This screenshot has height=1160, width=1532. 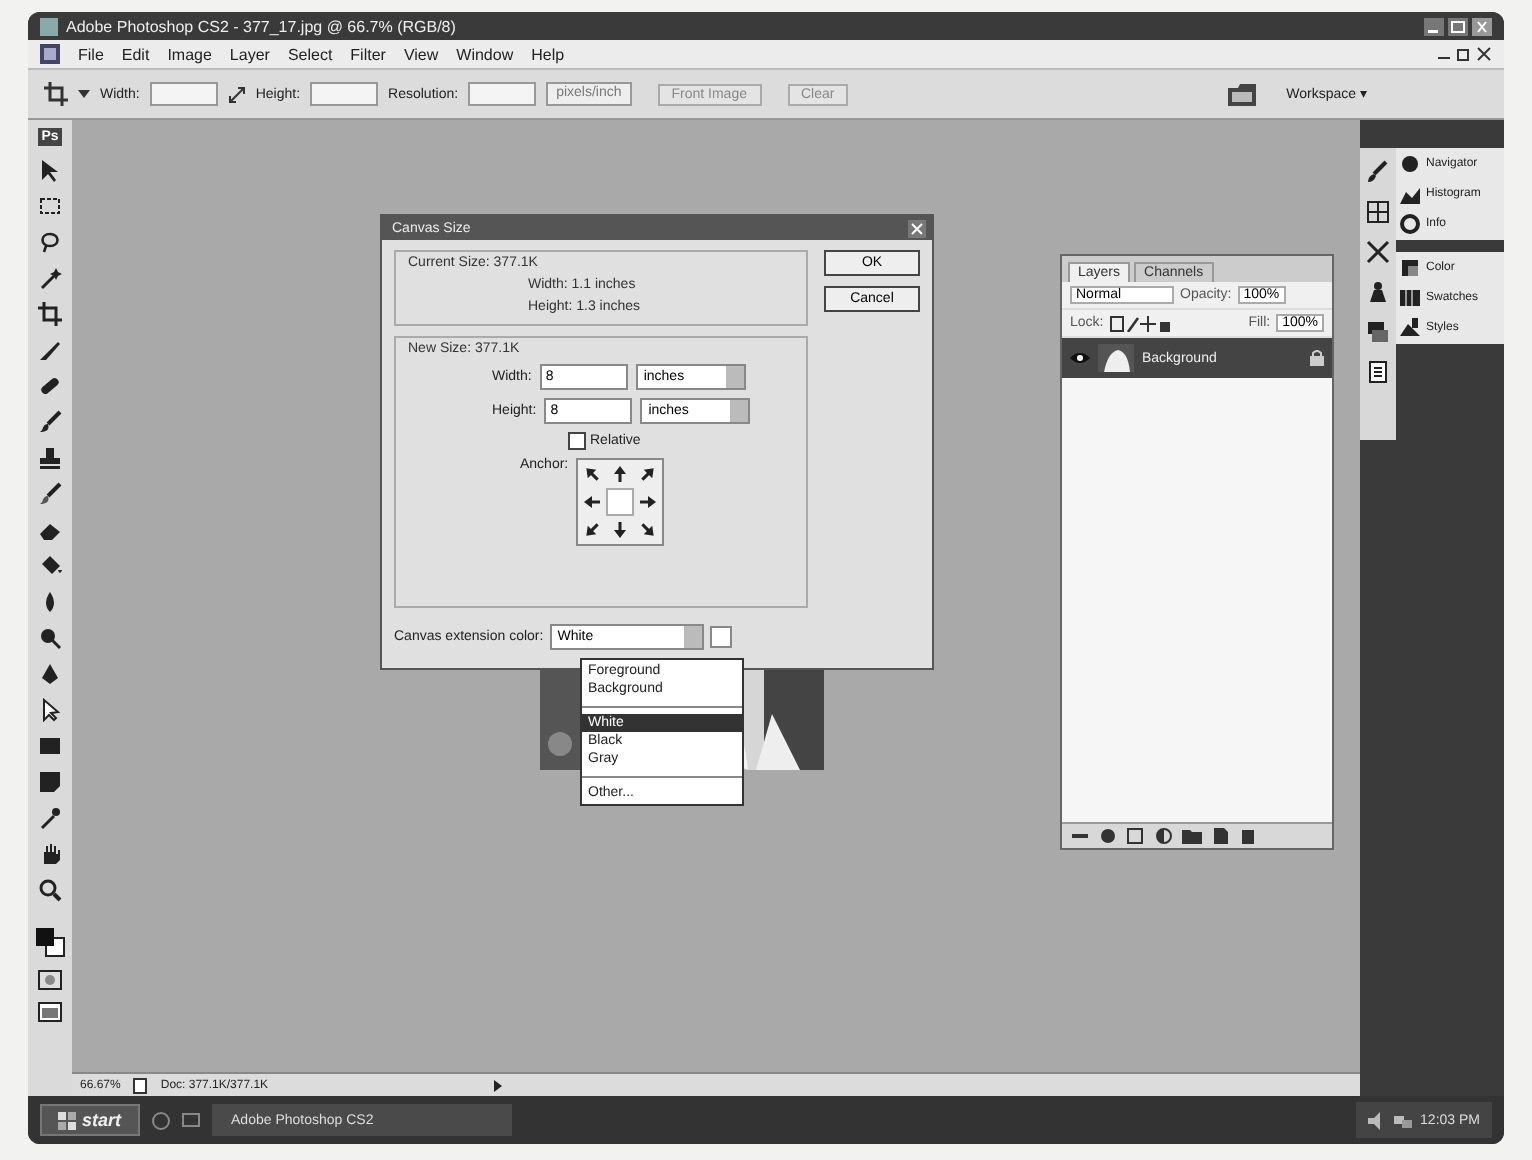 What do you see at coordinates (1317, 358) in the screenshot?
I see `lock-icon` at bounding box center [1317, 358].